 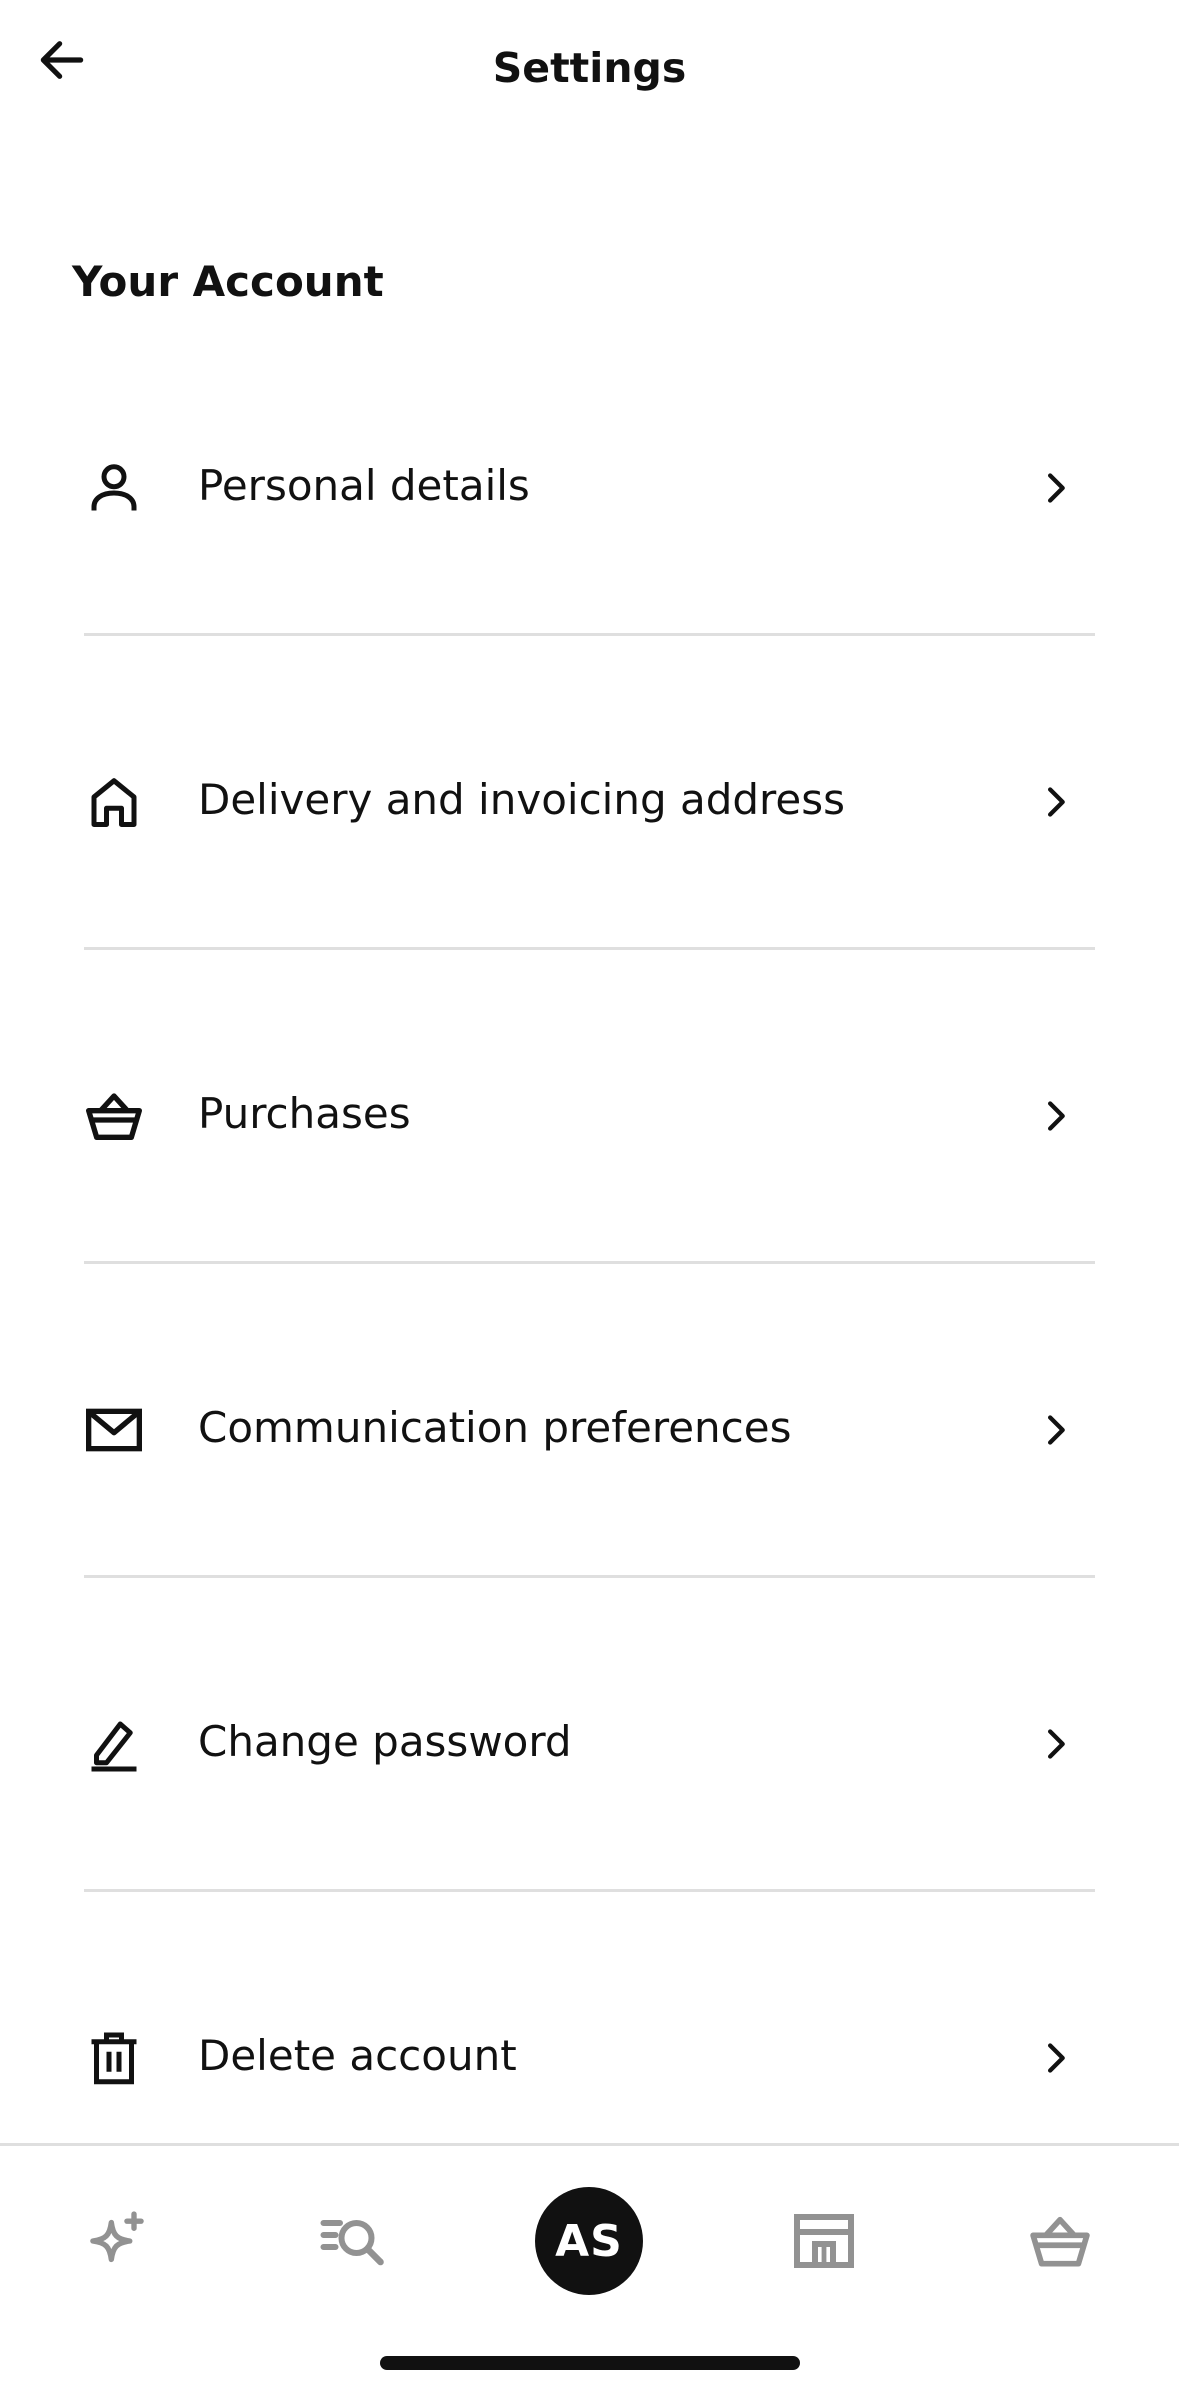 I want to click on envelope-icon, so click(x=114, y=1430).